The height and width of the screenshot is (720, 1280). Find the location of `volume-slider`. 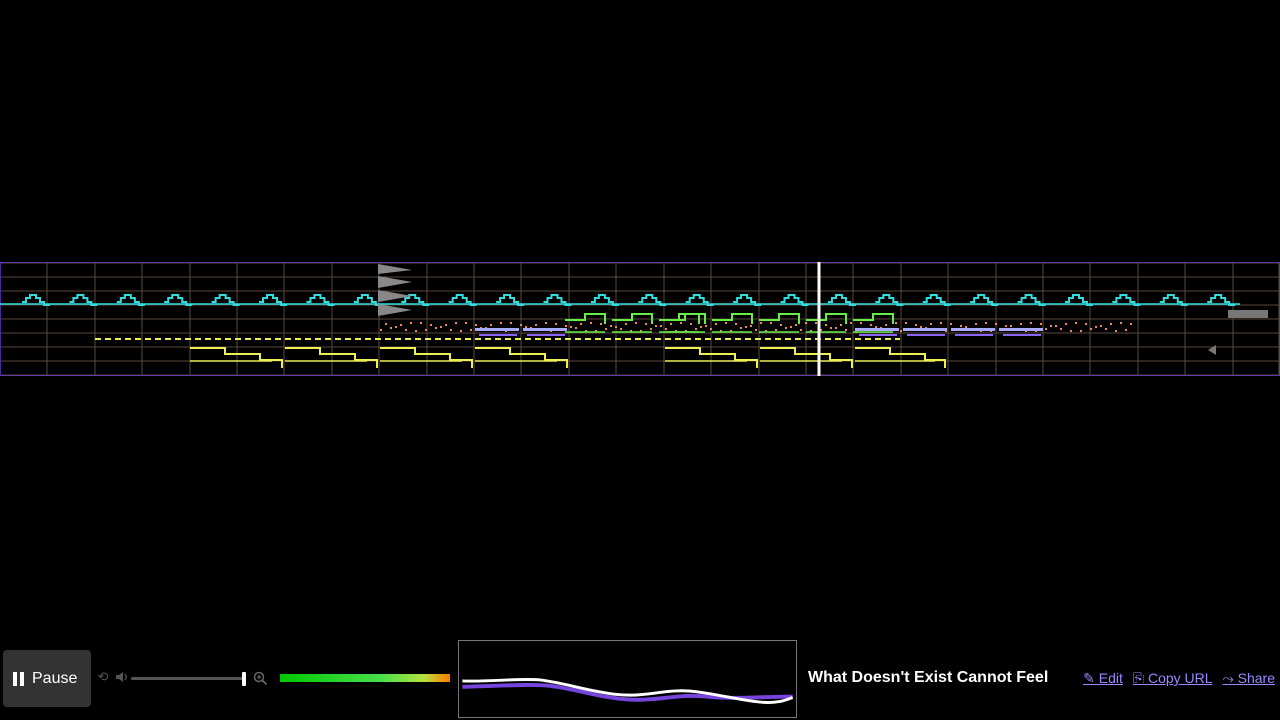

volume-slider is located at coordinates (189, 679).